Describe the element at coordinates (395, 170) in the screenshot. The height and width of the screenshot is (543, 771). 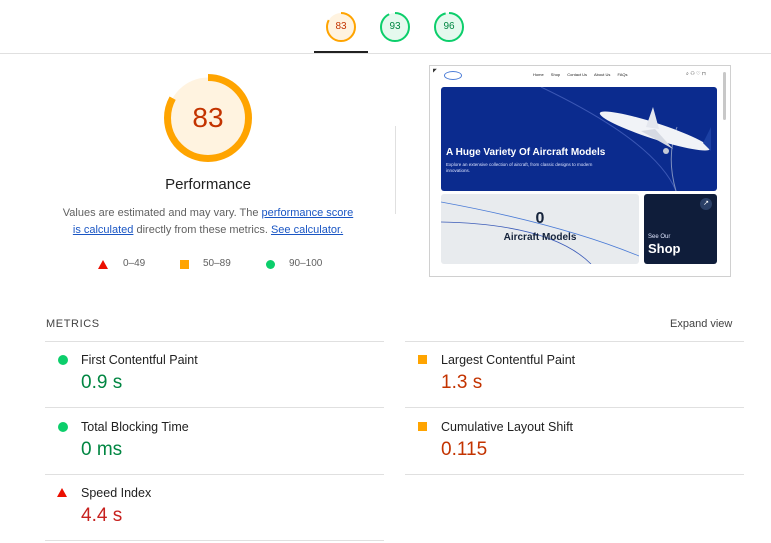
I see `vertical-divider` at that location.